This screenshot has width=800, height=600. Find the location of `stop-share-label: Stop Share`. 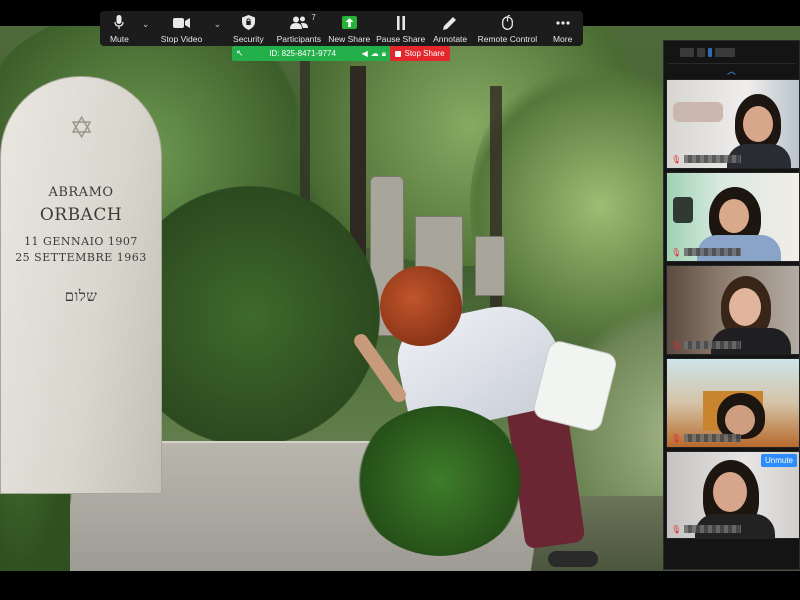

stop-share-label: Stop Share is located at coordinates (424, 53).